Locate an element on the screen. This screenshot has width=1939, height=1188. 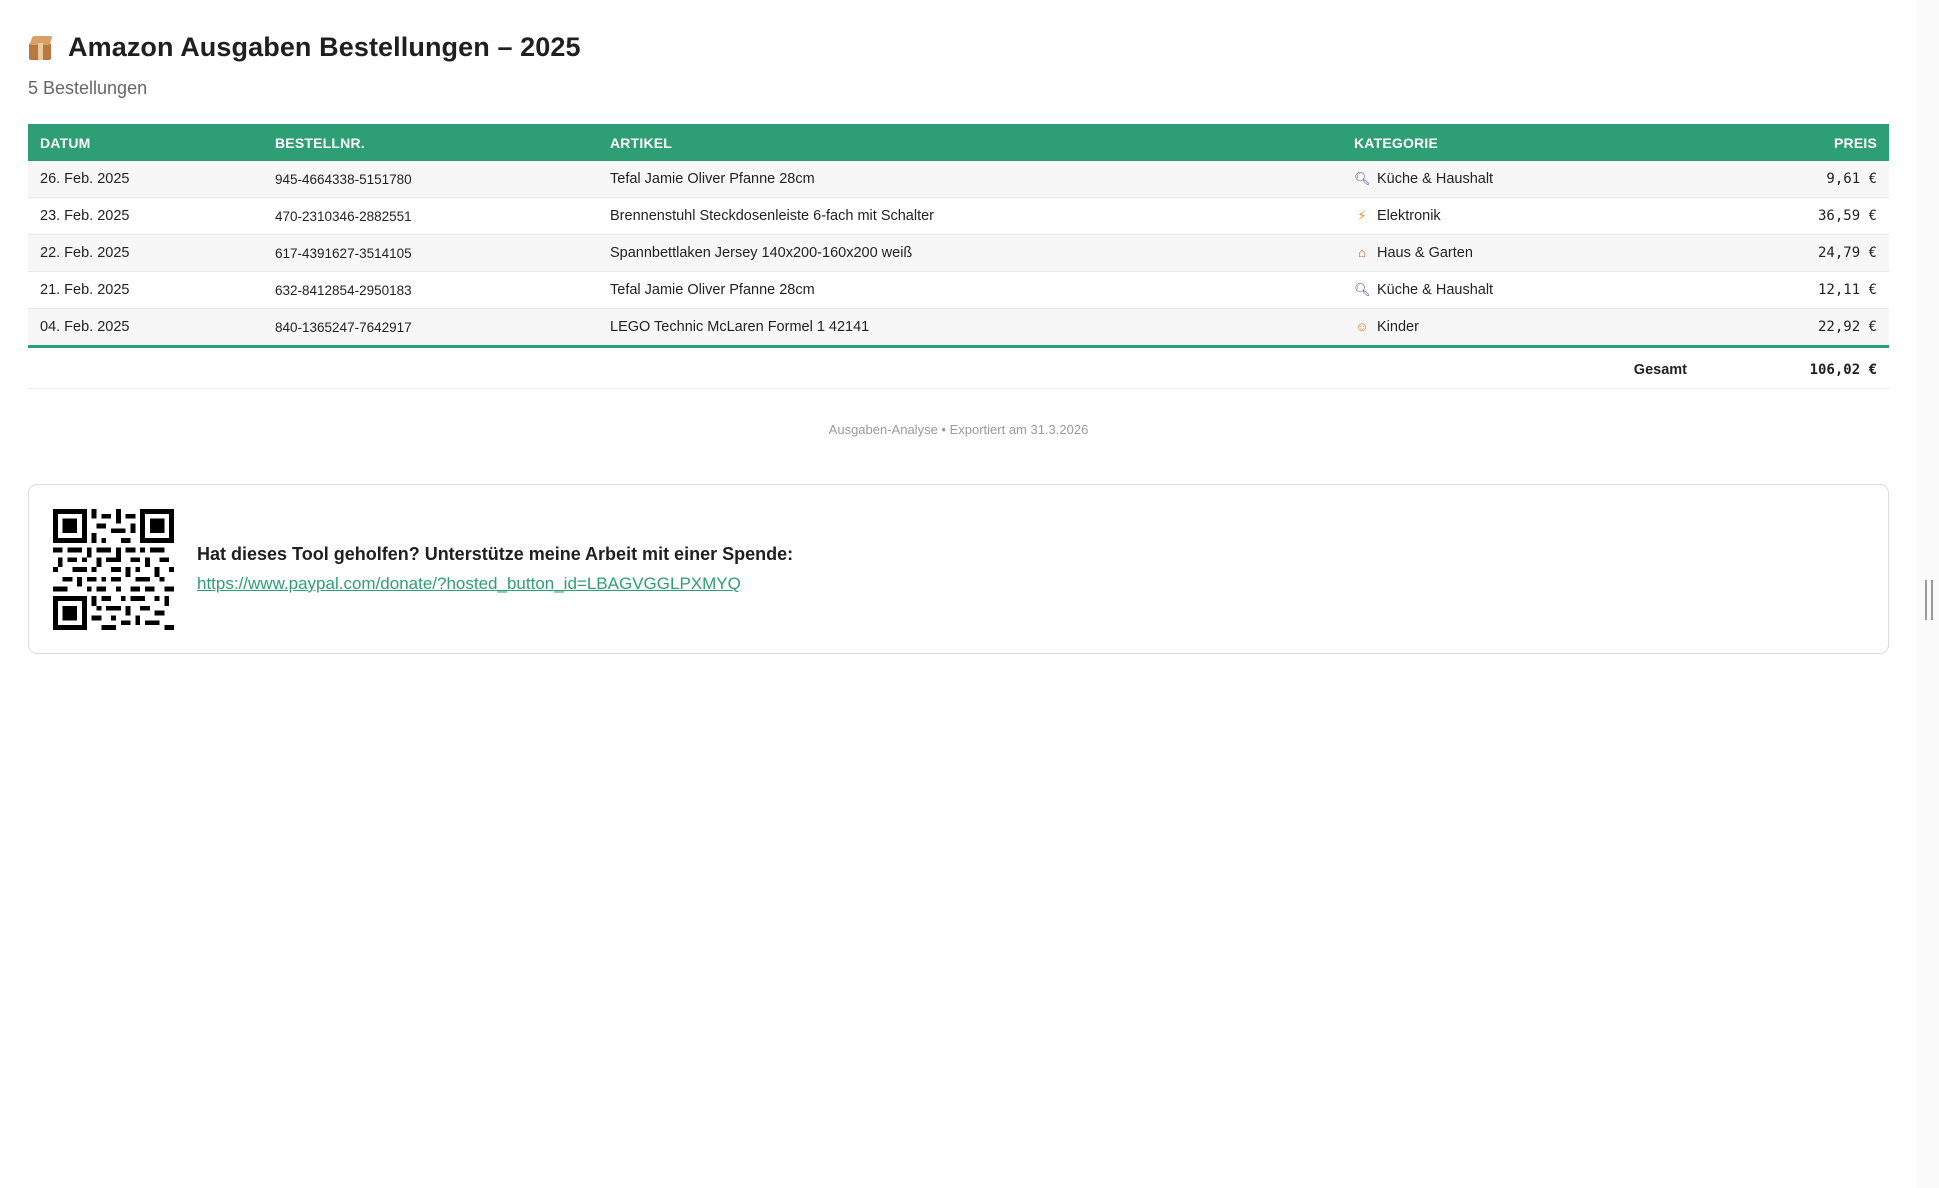
scrollbar-thumb is located at coordinates (1929, 600).